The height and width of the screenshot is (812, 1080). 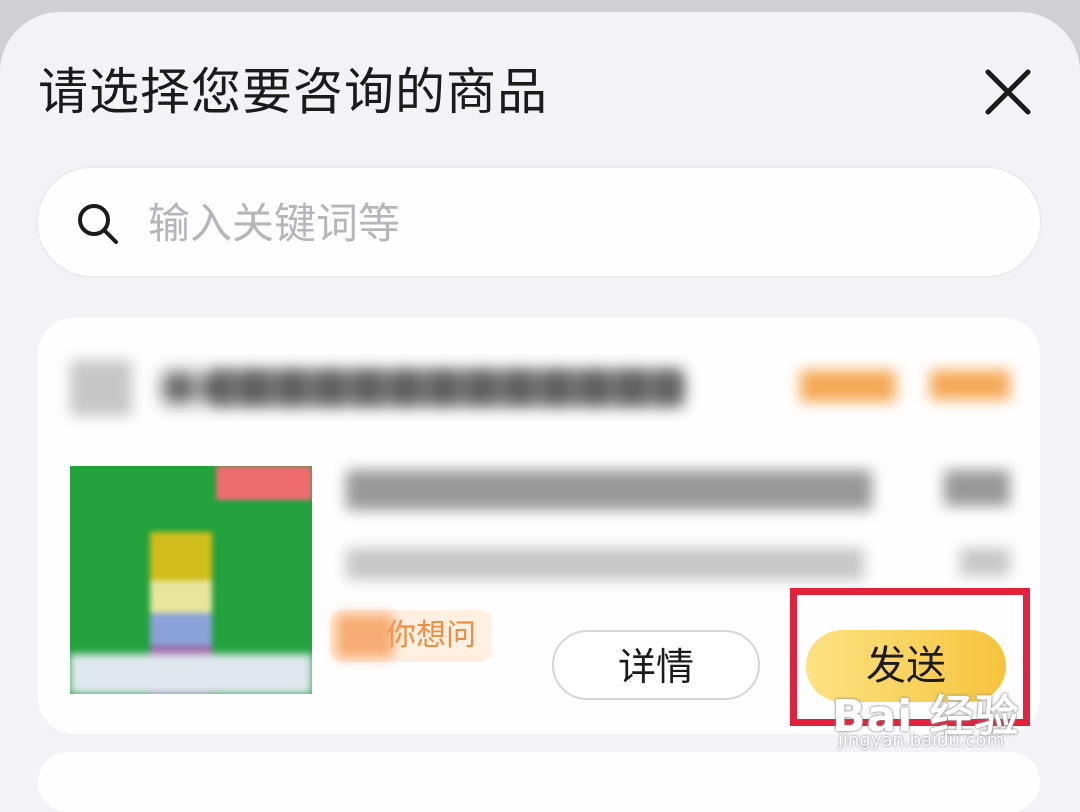 What do you see at coordinates (449, 388) in the screenshot?
I see `shop-name-redacted-block` at bounding box center [449, 388].